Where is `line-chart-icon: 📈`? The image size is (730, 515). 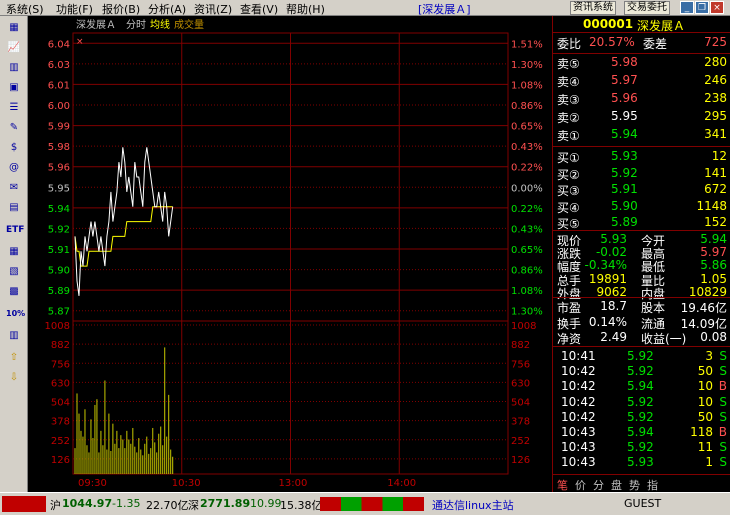 line-chart-icon: 📈 is located at coordinates (14, 48).